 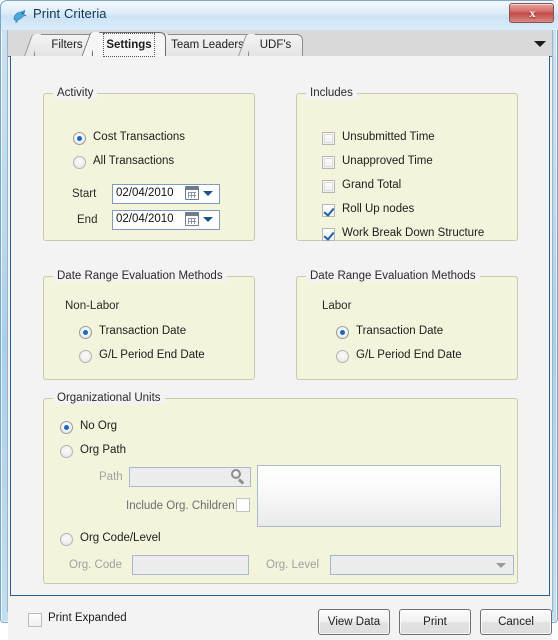 I want to click on org-path-label: Path, so click(x=111, y=477).